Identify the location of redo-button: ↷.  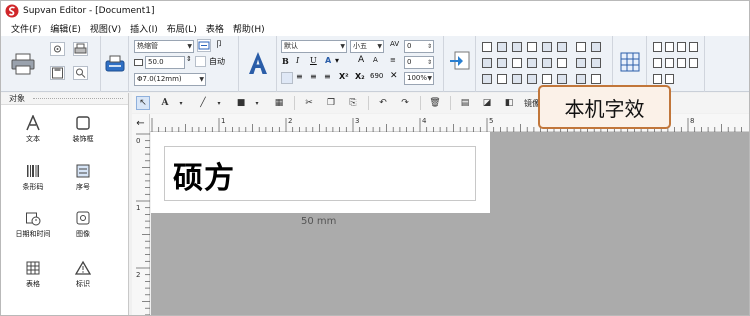
(405, 103).